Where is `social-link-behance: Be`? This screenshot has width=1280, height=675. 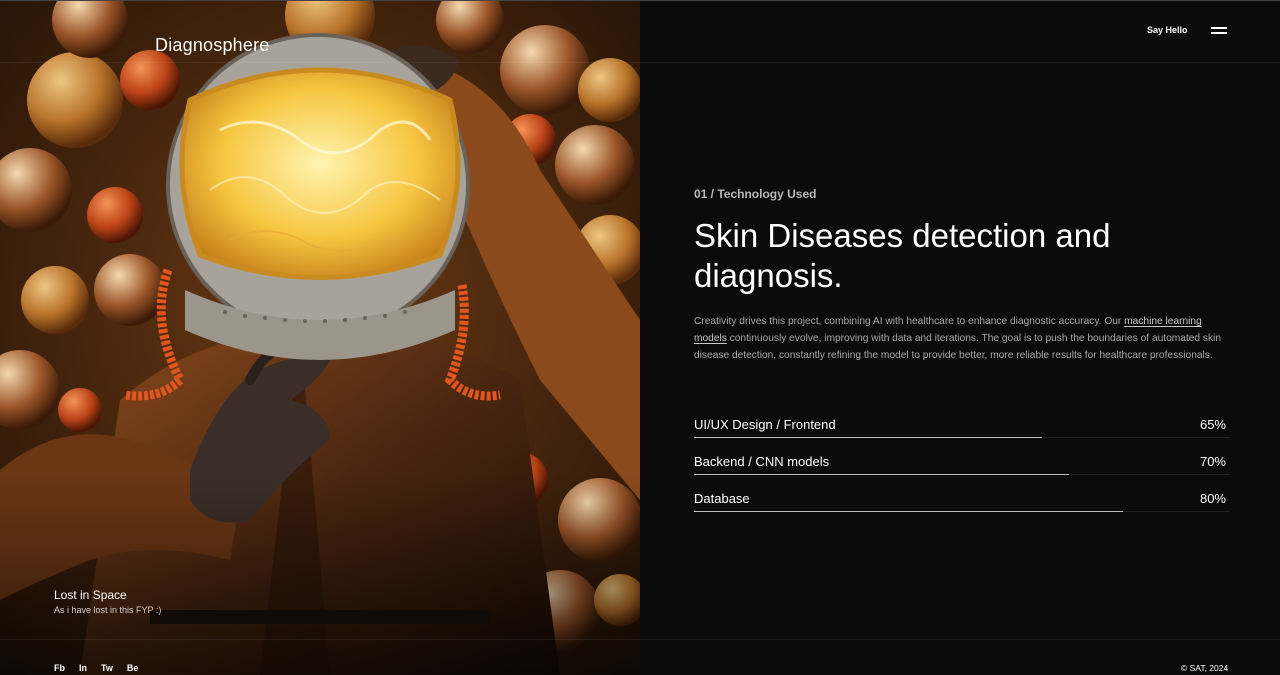
social-link-behance: Be is located at coordinates (133, 668).